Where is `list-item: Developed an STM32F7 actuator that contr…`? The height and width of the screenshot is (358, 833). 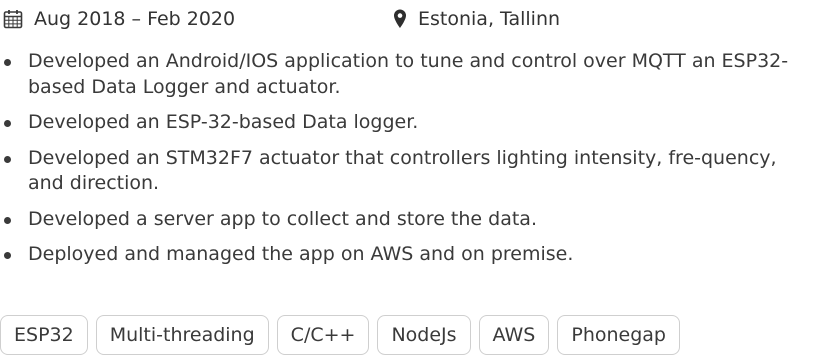 list-item: Developed an STM32F7 actuator that contr… is located at coordinates (407, 171).